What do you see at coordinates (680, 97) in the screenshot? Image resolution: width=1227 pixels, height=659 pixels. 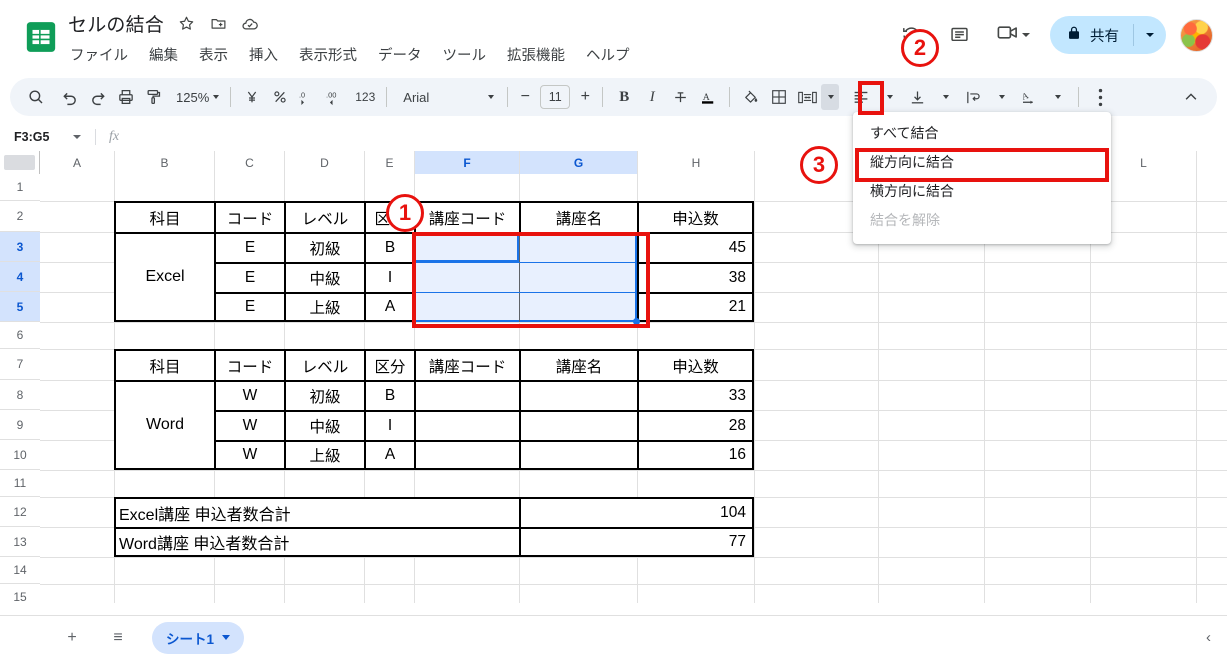 I see `strikethrough-icon` at bounding box center [680, 97].